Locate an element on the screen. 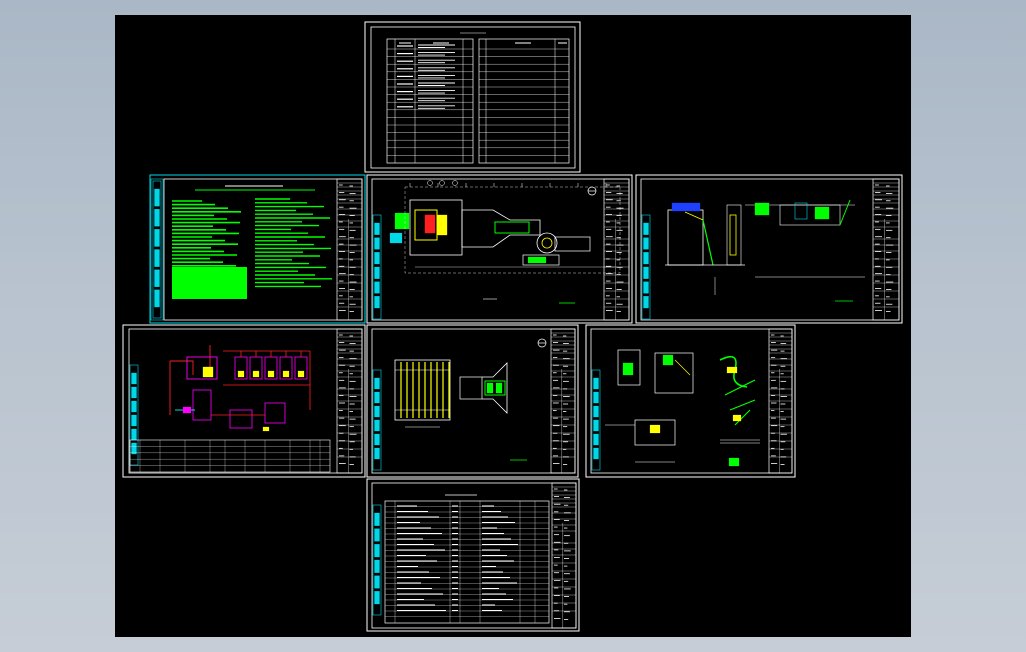 This screenshot has height=652, width=1026. design-notes-sheet is located at coordinates (257, 249).